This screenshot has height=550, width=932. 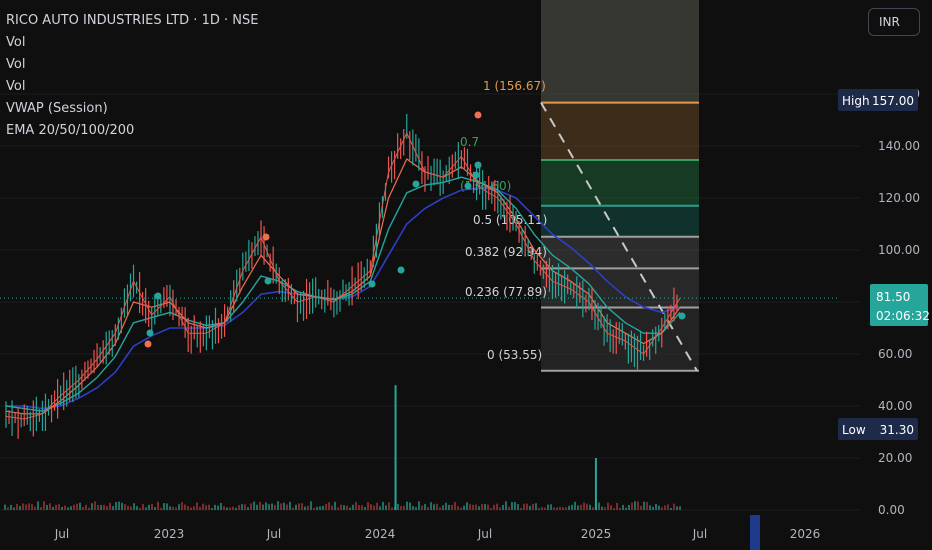 What do you see at coordinates (895, 458) in the screenshot?
I see `y-tick-label: 20.00` at bounding box center [895, 458].